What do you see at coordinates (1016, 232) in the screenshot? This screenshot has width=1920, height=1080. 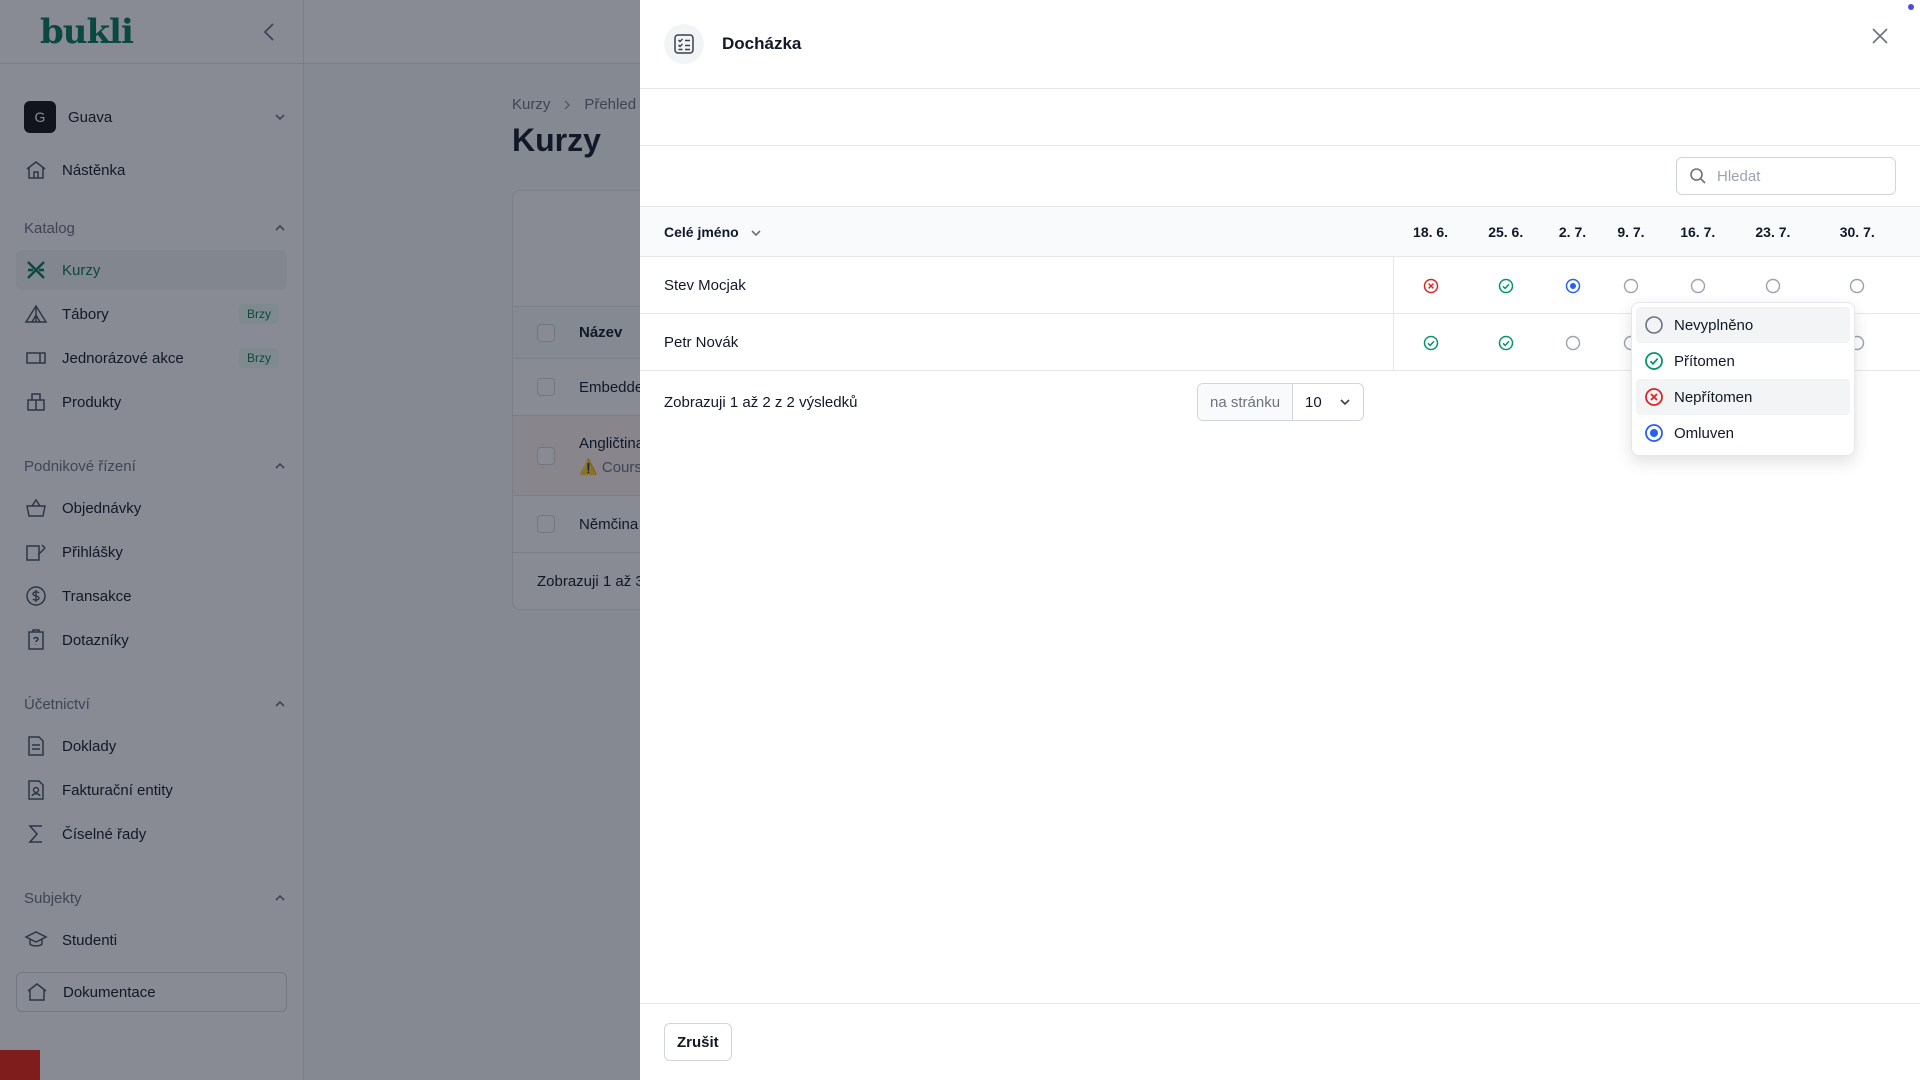 I see `column-header-full-name: Celé jméno` at bounding box center [1016, 232].